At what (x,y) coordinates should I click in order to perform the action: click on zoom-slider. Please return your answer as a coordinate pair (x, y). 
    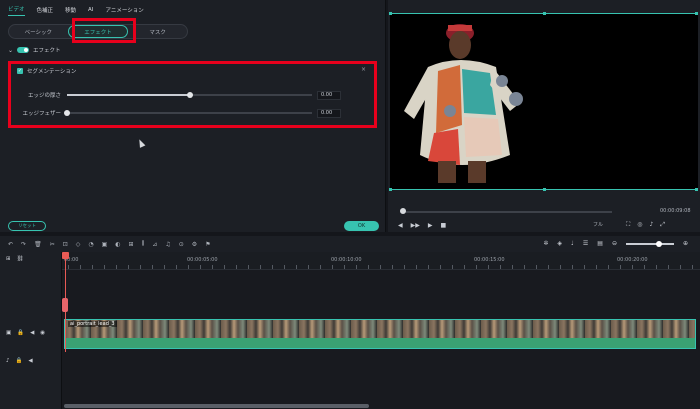
    Looking at the image, I should click on (649, 243).